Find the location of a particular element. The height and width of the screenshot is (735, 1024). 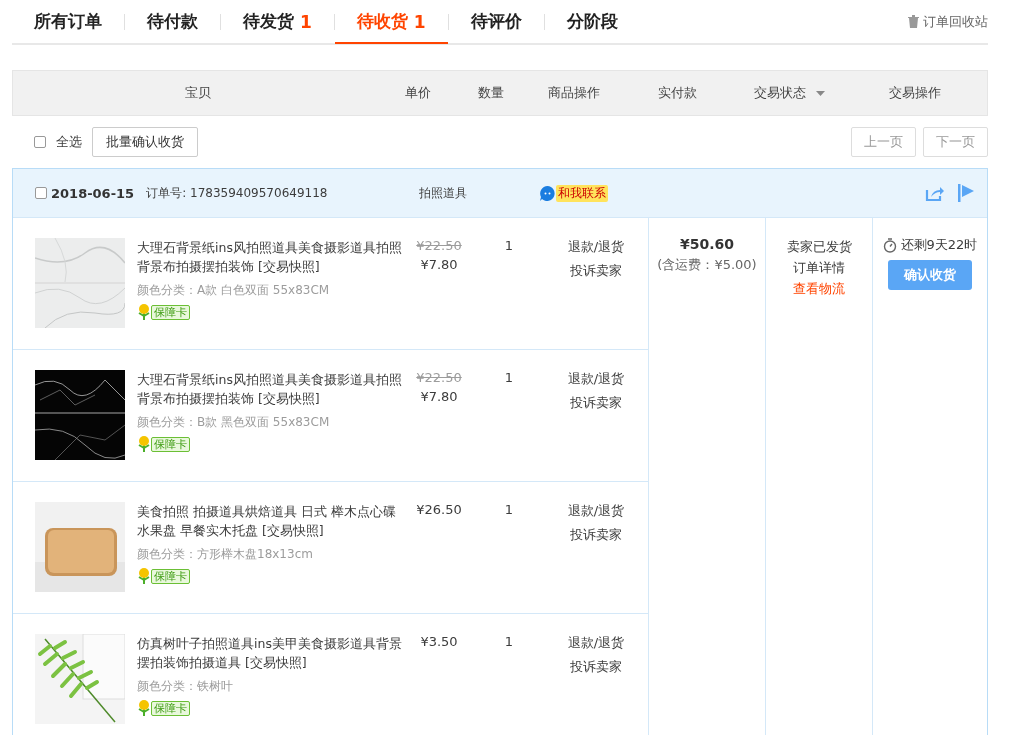

column-header: 实付款 is located at coordinates (677, 93).